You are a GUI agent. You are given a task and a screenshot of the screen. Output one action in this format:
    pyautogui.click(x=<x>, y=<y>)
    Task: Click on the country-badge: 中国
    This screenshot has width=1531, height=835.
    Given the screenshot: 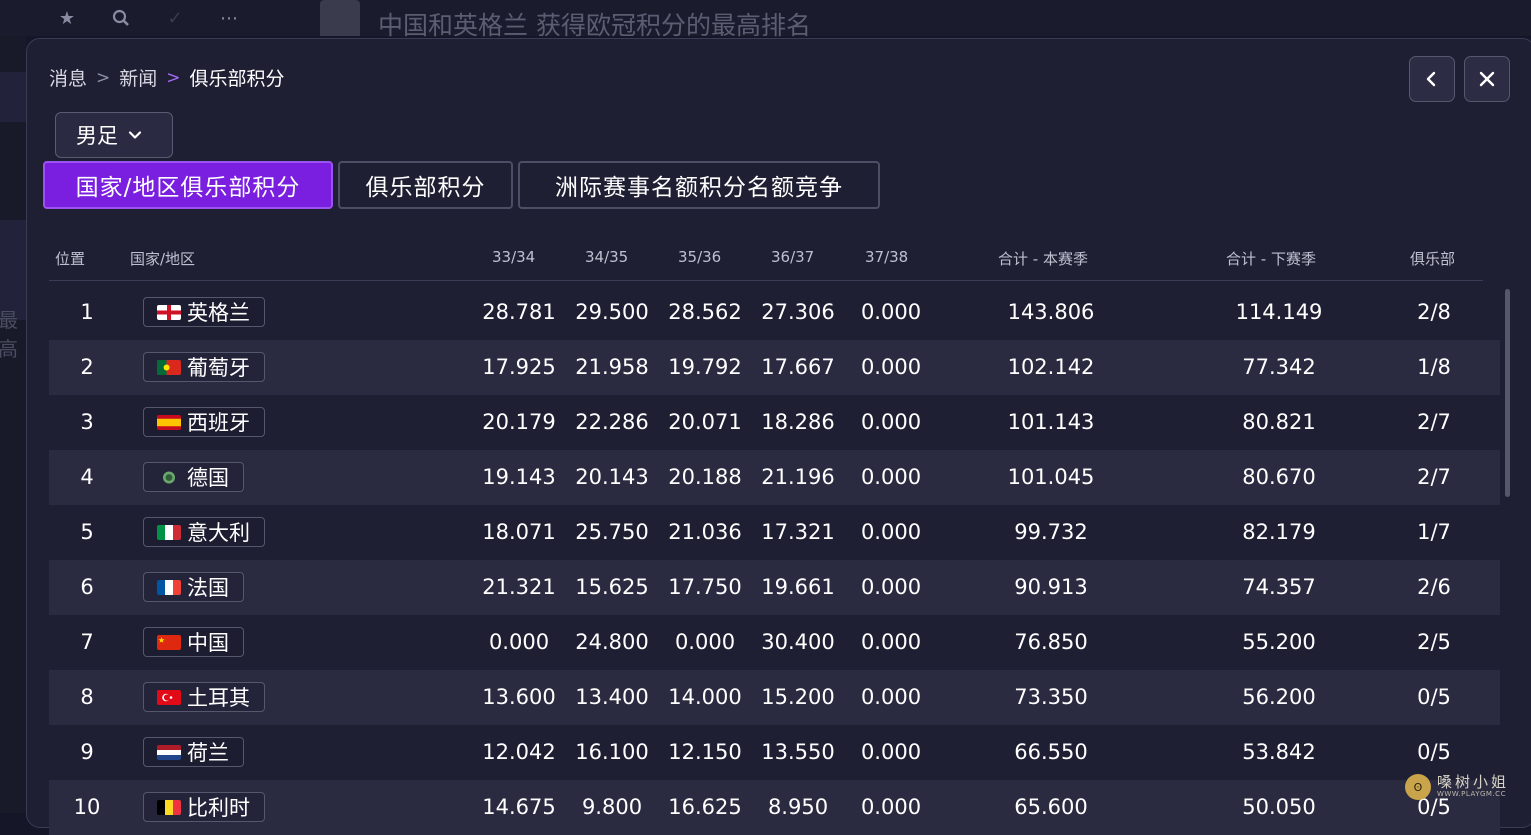 What is the action you would take?
    pyautogui.click(x=193, y=642)
    